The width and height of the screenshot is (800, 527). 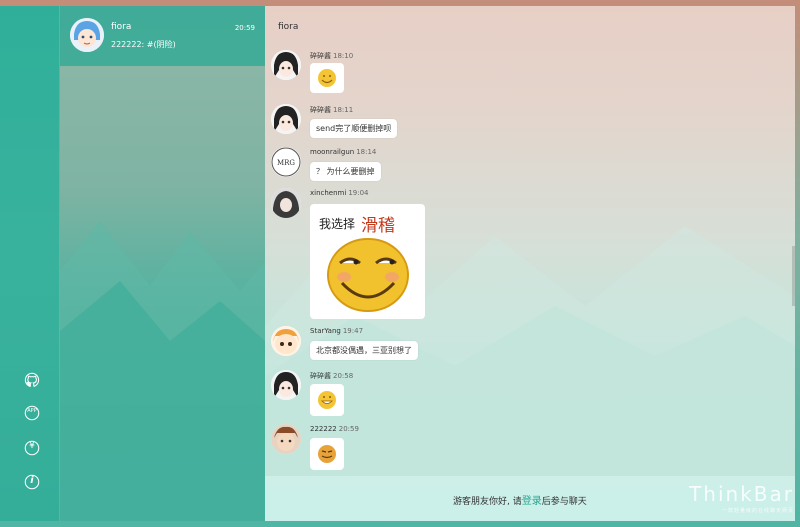 I want to click on message-meta: 碎碎酱 18:11, so click(x=331, y=110).